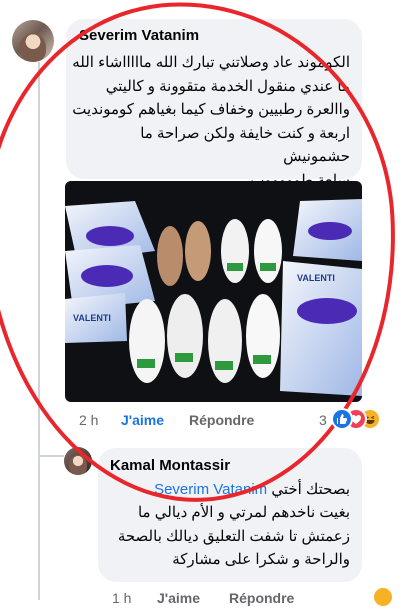  Describe the element at coordinates (78, 461) in the screenshot. I see `reply-avatar` at that location.